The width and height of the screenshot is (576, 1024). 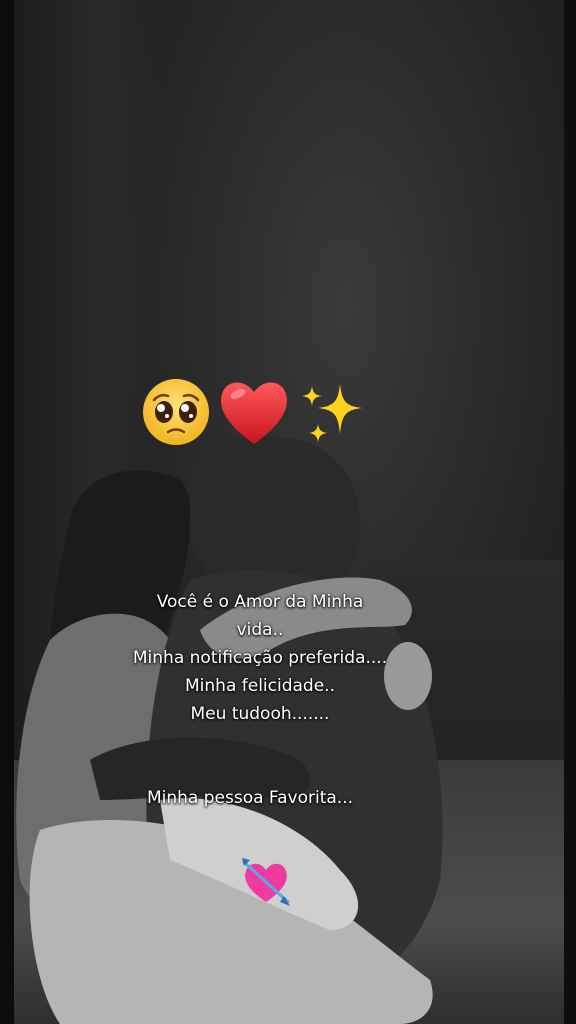 I want to click on sparkles-icon, so click(x=332, y=413).